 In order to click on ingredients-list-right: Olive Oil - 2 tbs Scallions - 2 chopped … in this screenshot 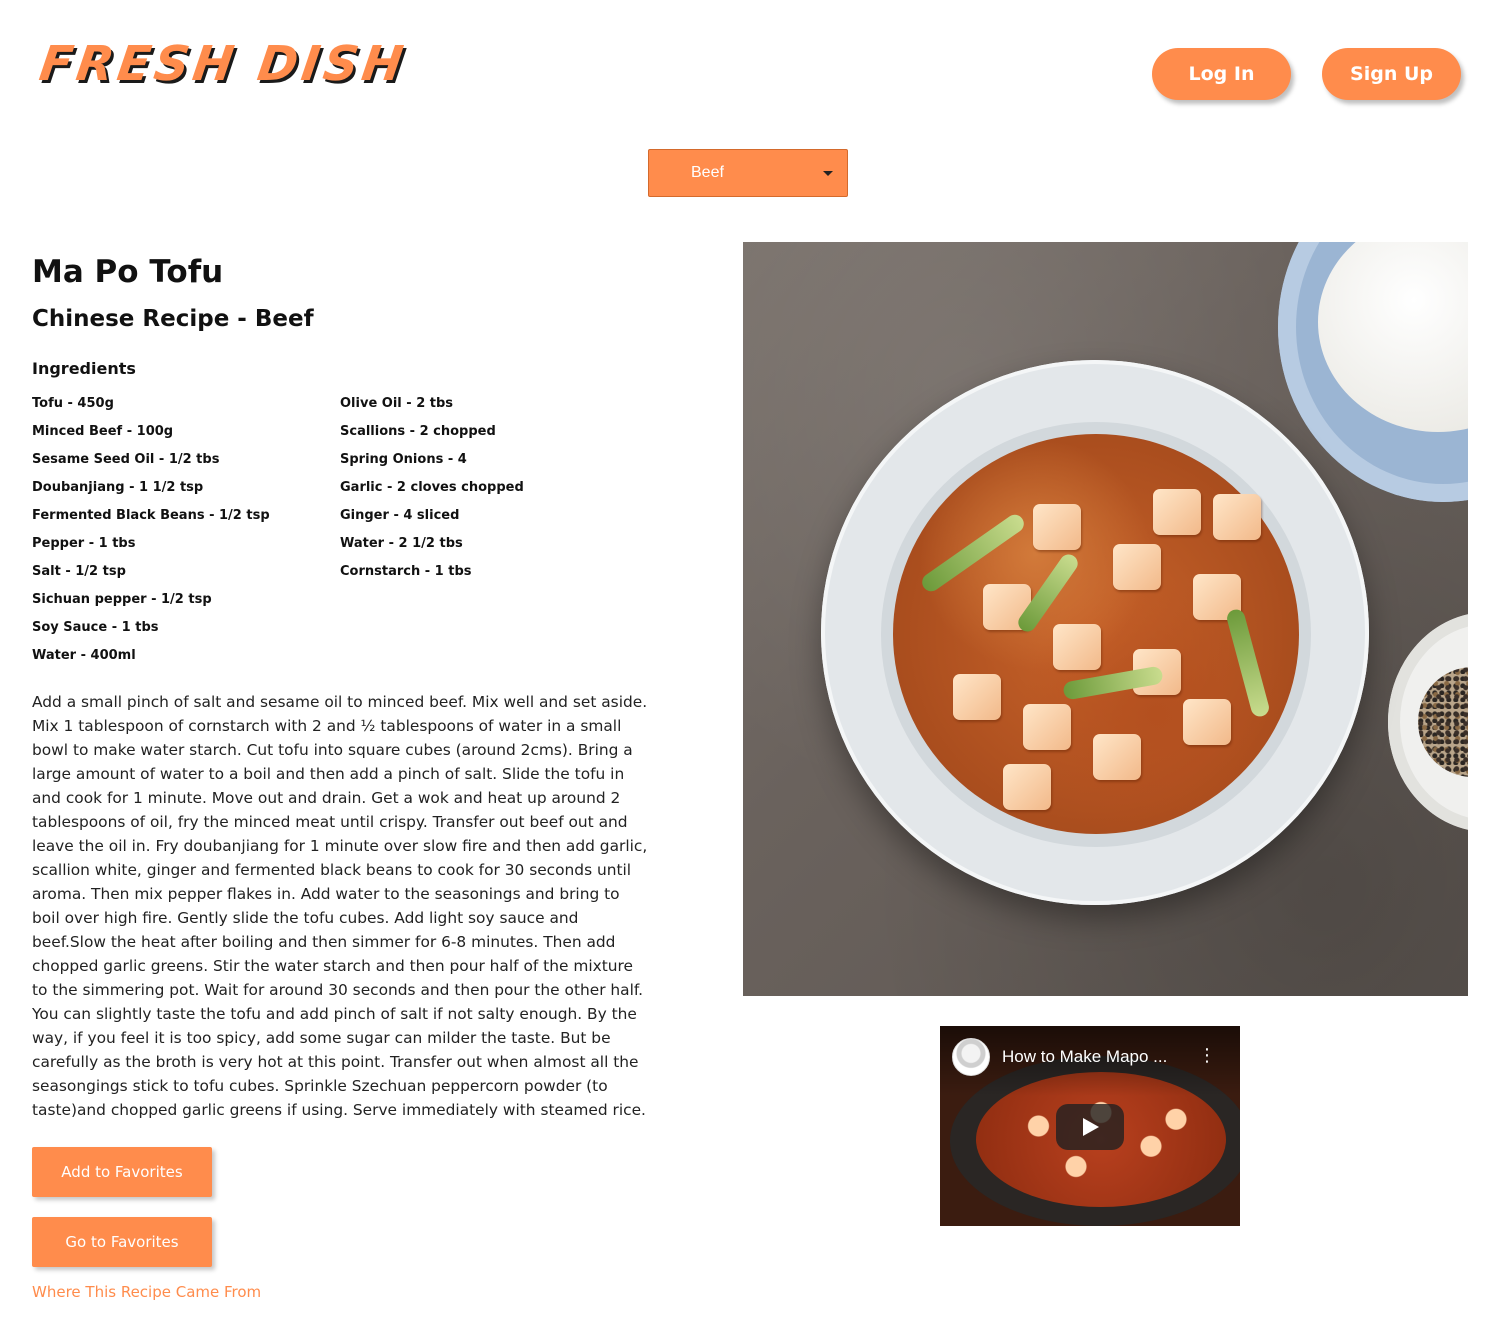, I will do `click(432, 494)`.